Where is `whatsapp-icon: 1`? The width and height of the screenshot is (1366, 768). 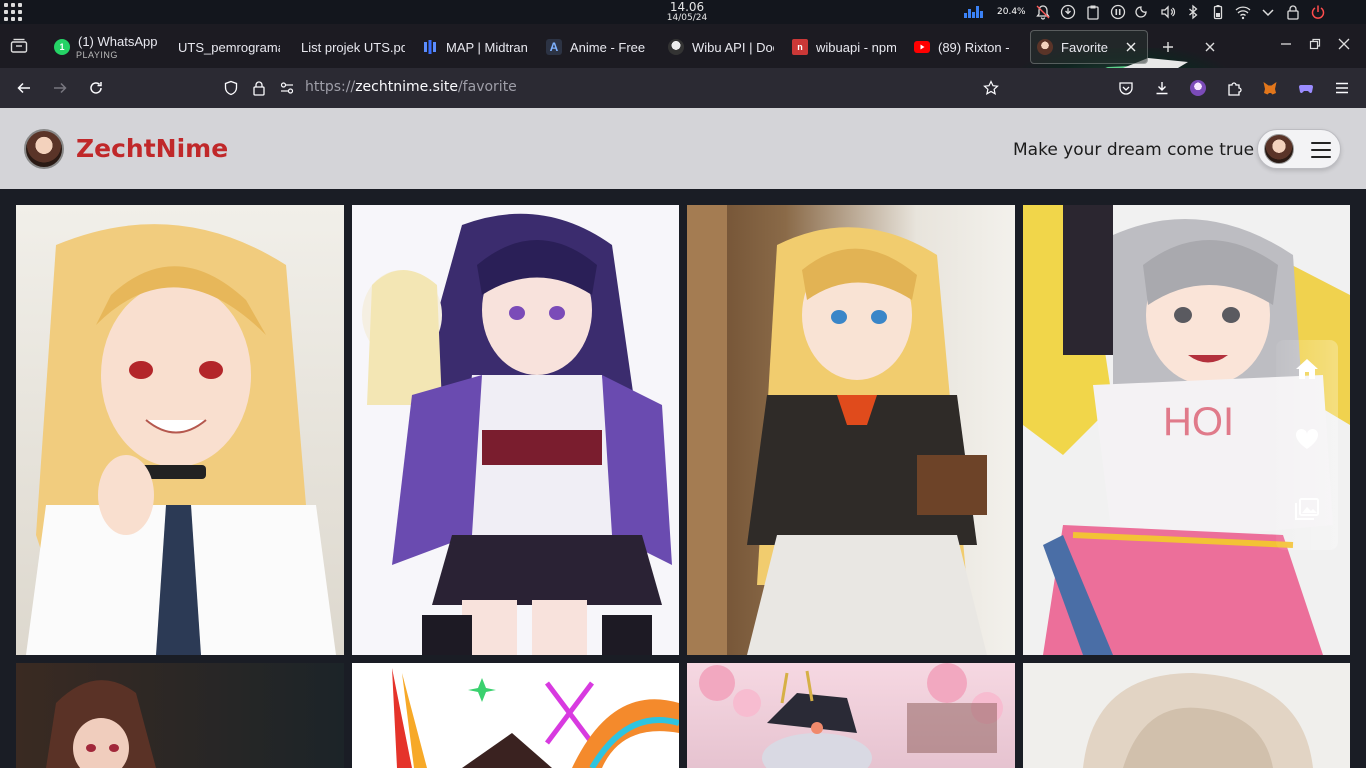
whatsapp-icon: 1 is located at coordinates (62, 47).